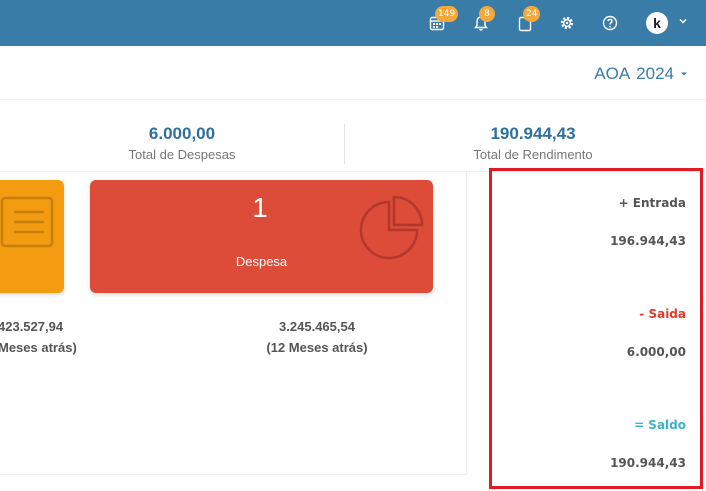  I want to click on documents-card, so click(32, 236).